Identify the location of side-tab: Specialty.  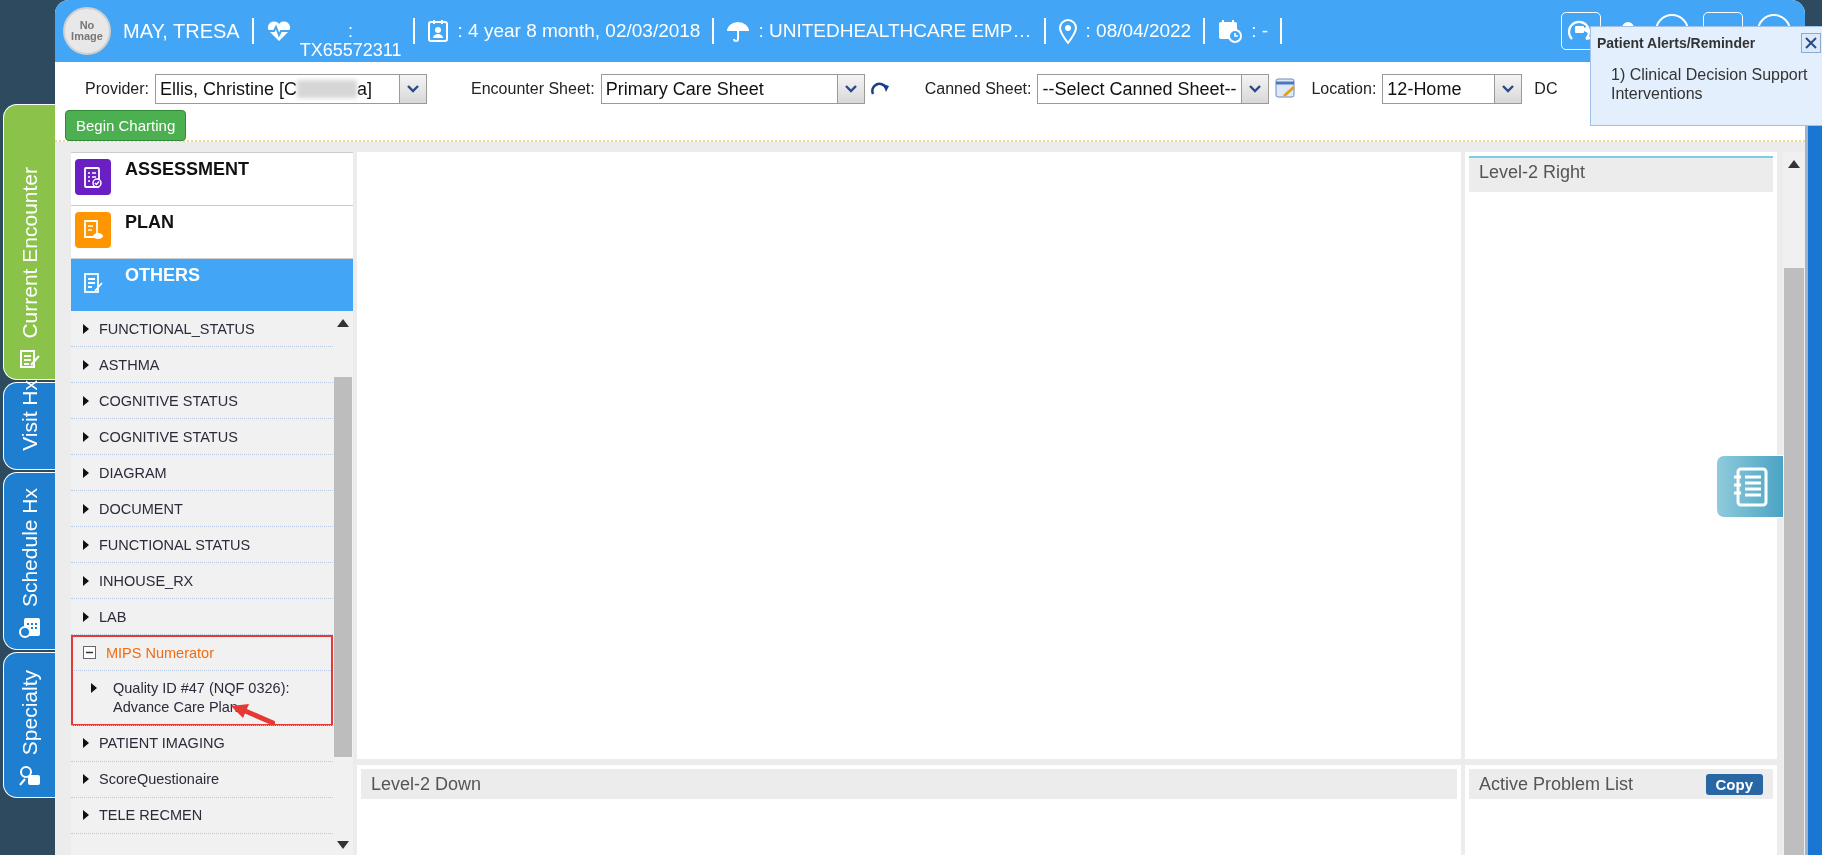
(29, 725).